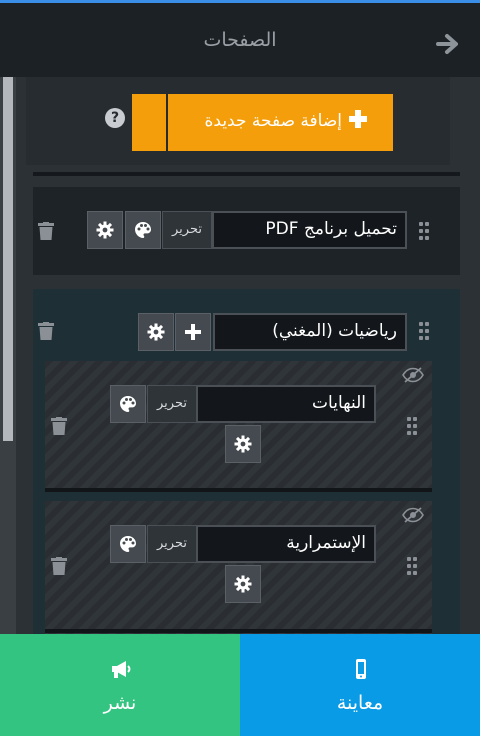 This screenshot has width=480, height=736. What do you see at coordinates (286, 544) in the screenshot?
I see `subpage-name-field: الإستمرارية` at bounding box center [286, 544].